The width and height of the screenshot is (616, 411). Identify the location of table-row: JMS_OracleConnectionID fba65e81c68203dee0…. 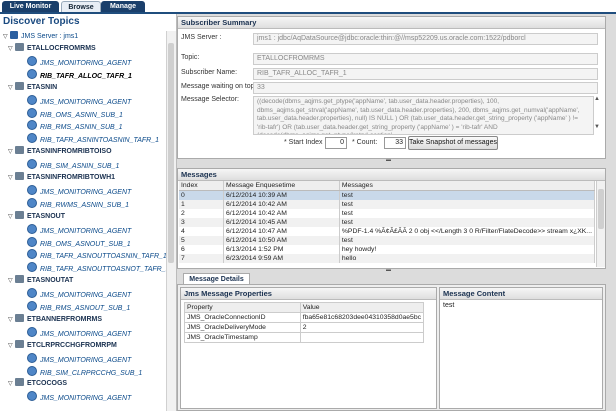
(304, 317).